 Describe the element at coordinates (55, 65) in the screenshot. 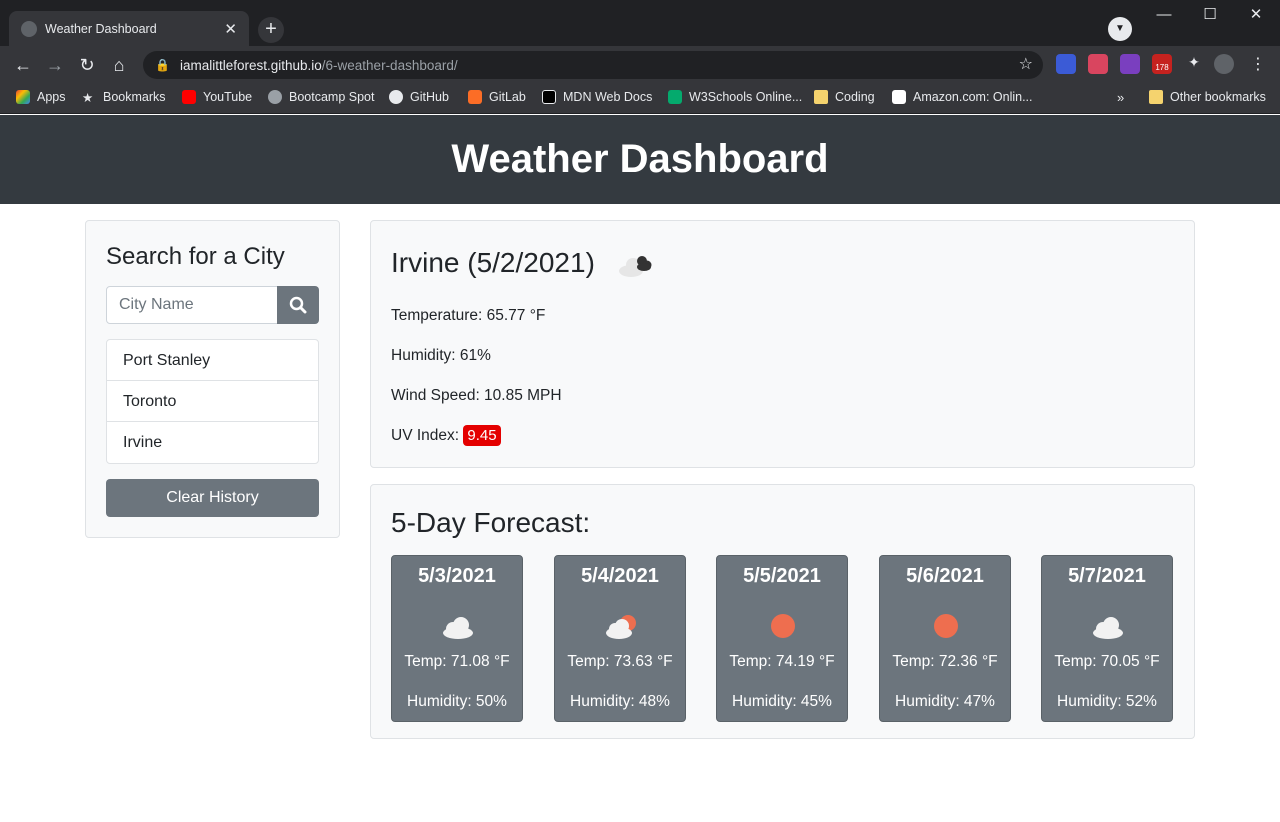

I see `forward-arrow-icon: →` at that location.